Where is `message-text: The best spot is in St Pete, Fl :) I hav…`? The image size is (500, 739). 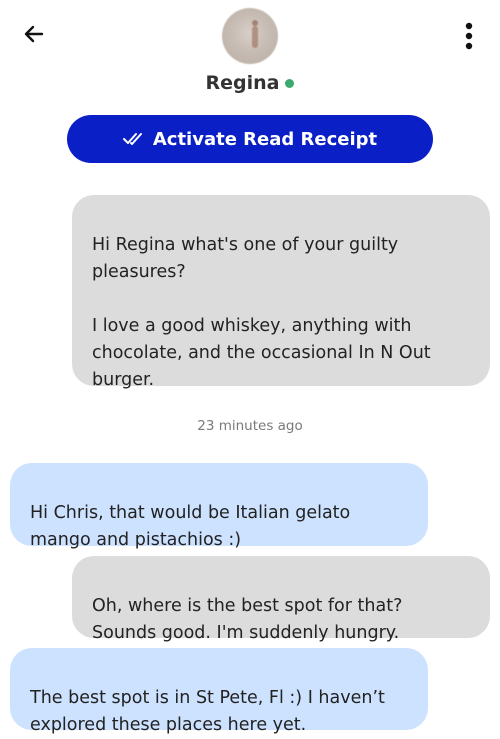 message-text: The best spot is in St Pete, Fl :) I hav… is located at coordinates (207, 711).